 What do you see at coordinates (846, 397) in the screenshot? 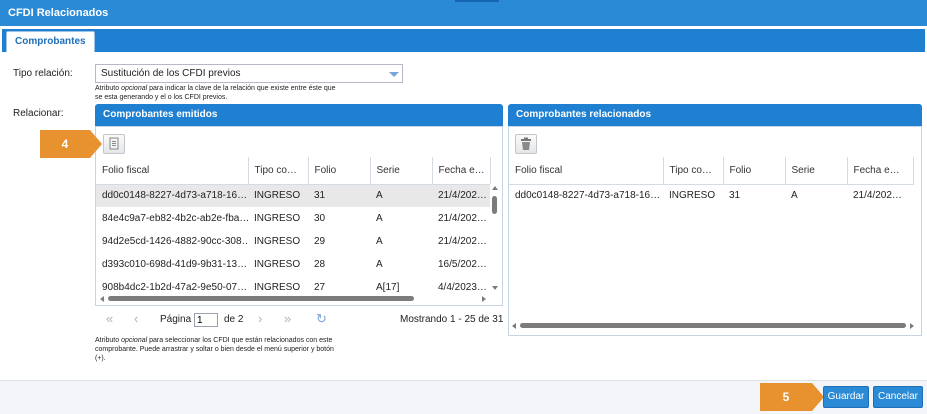
I see `save-button: Guardar` at bounding box center [846, 397].